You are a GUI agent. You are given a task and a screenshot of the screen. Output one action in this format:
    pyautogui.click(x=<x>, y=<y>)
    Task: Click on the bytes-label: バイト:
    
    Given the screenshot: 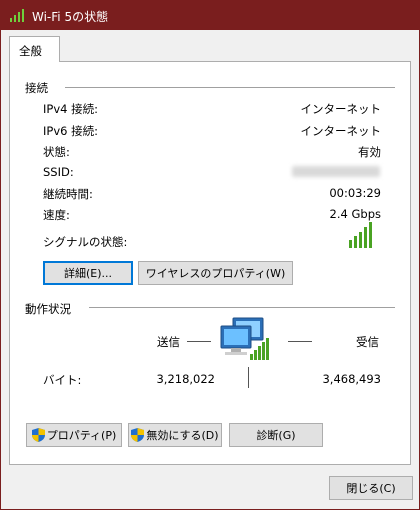 What is the action you would take?
    pyautogui.click(x=62, y=380)
    